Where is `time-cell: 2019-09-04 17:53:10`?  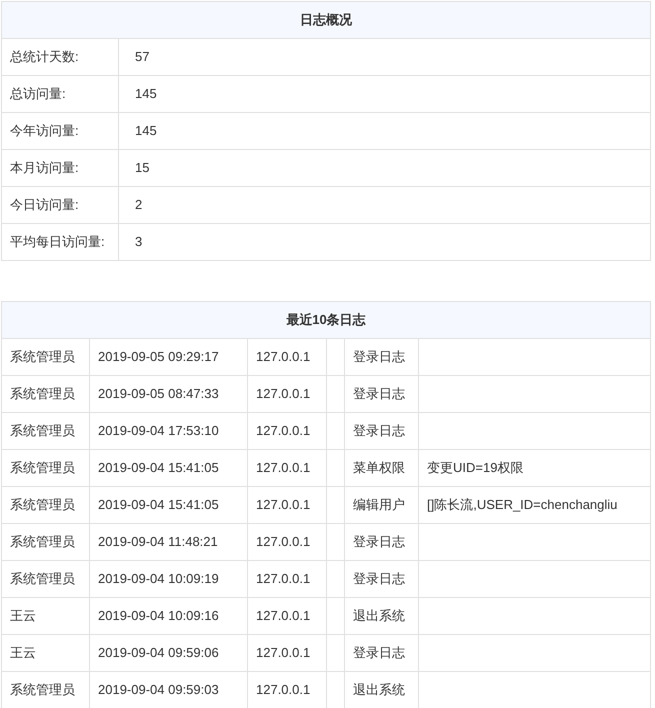 time-cell: 2019-09-04 17:53:10 is located at coordinates (169, 431).